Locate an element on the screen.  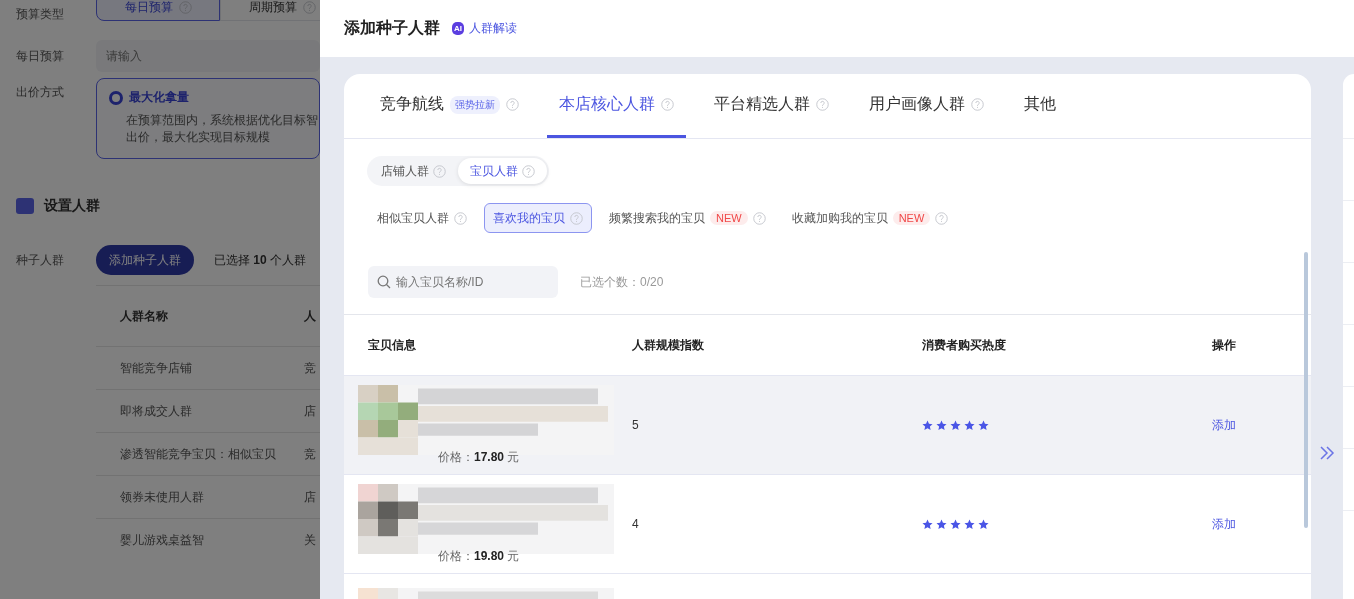
filter-chip: 收藏加购我的宝贝 NEW is located at coordinates (870, 218).